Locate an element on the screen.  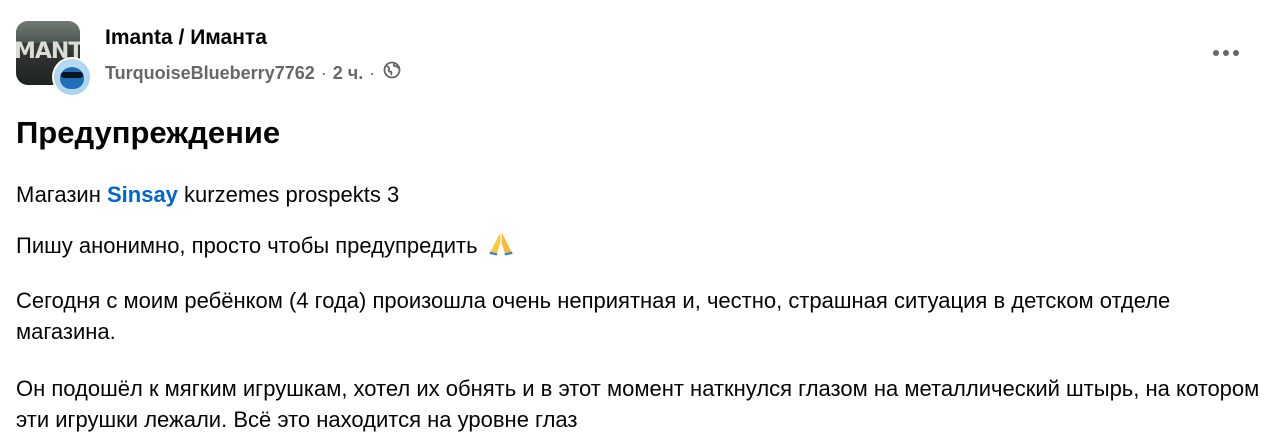
paragraph-text: Магазин is located at coordinates (61, 194).